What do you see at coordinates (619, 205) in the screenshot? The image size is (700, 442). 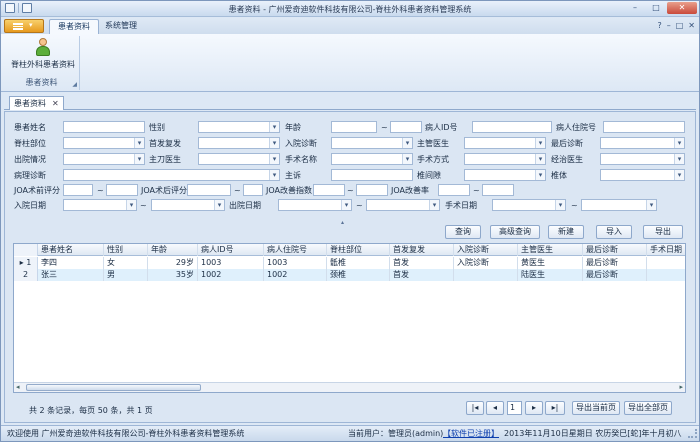 I see `surgery-date-to-picker` at bounding box center [619, 205].